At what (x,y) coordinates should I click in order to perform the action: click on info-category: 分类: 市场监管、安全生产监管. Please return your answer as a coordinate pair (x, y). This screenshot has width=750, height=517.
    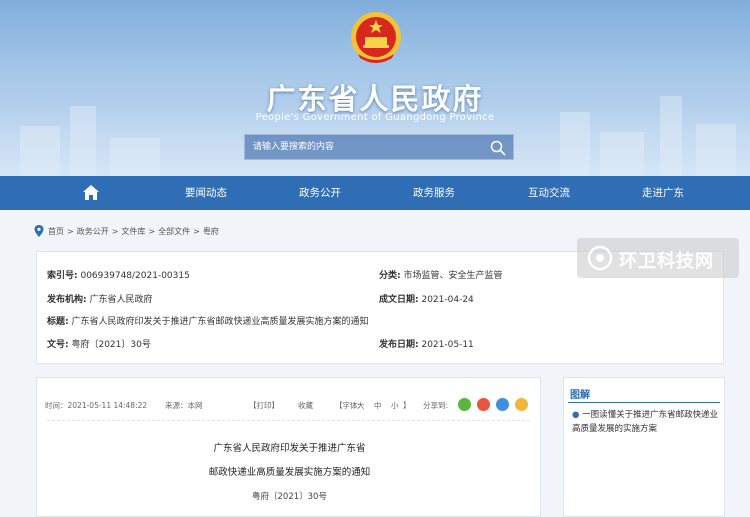
    Looking at the image, I should click on (441, 274).